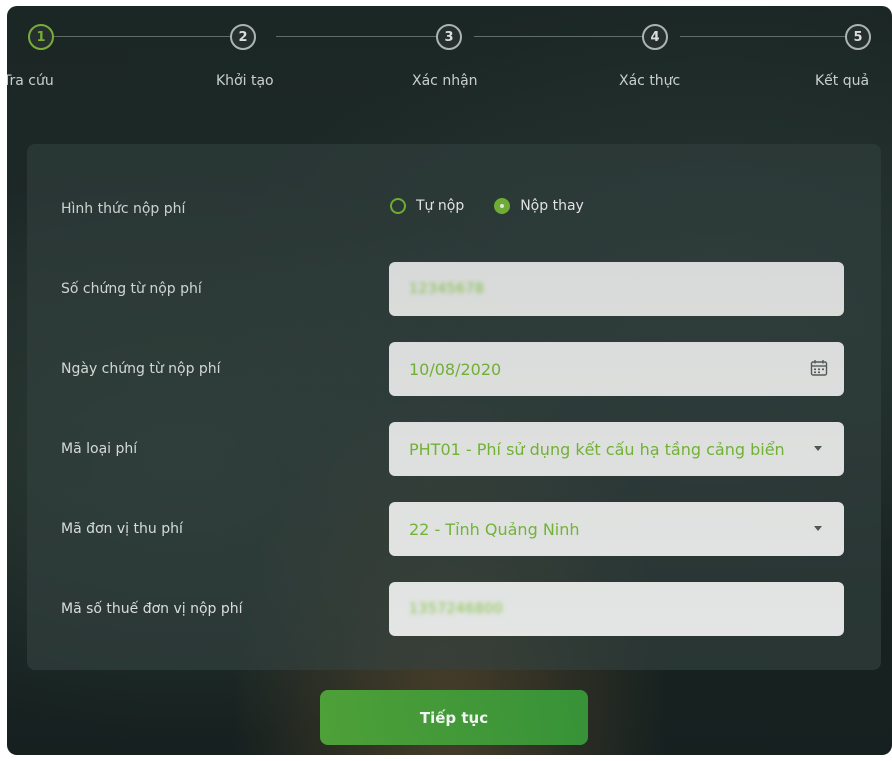 This screenshot has width=892, height=761. Describe the element at coordinates (502, 206) in the screenshot. I see `radio-checked-icon` at that location.